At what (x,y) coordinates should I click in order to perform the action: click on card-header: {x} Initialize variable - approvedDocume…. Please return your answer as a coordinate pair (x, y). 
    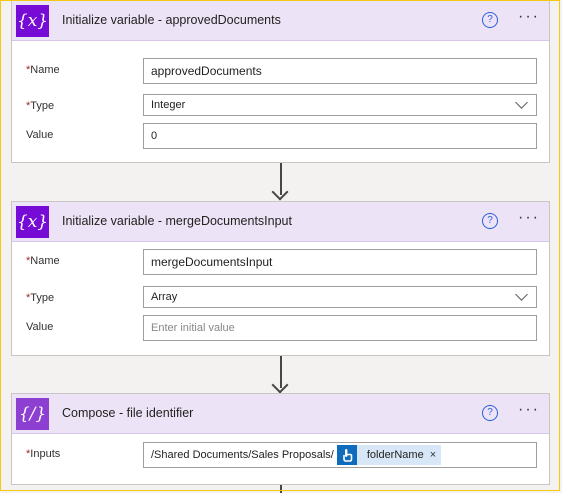
    Looking at the image, I should click on (280, 21).